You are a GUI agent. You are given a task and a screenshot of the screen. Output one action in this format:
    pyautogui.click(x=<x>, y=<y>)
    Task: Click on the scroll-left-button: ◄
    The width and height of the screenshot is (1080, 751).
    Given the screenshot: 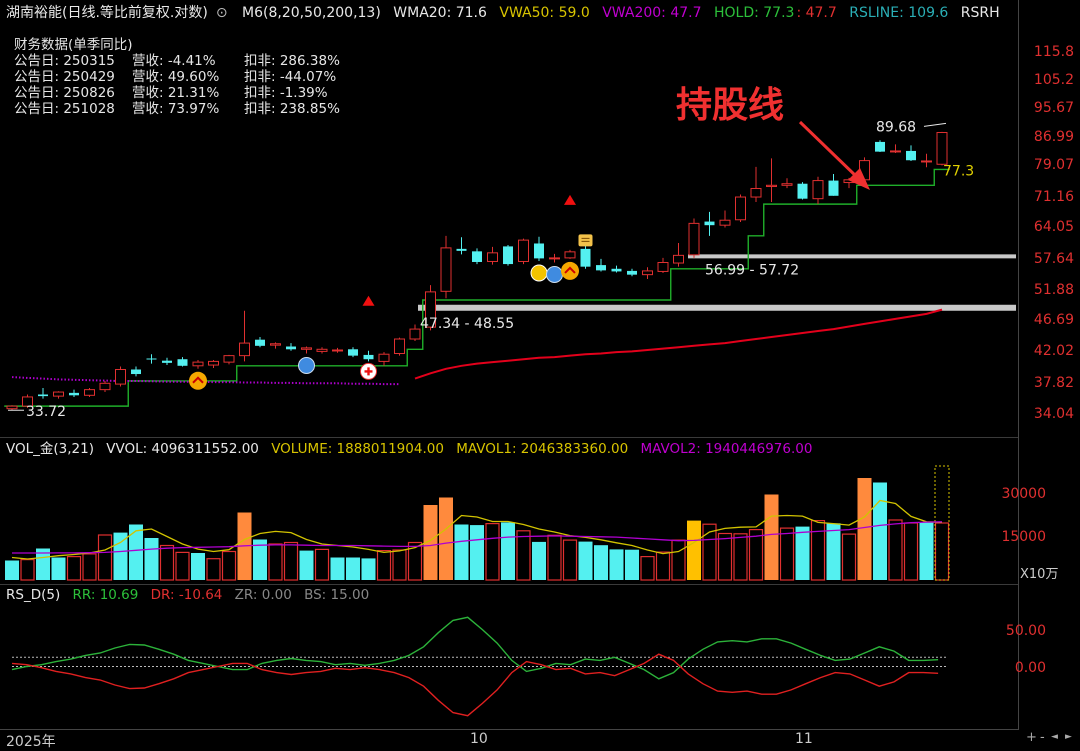 What is the action you would take?
    pyautogui.click(x=1054, y=737)
    